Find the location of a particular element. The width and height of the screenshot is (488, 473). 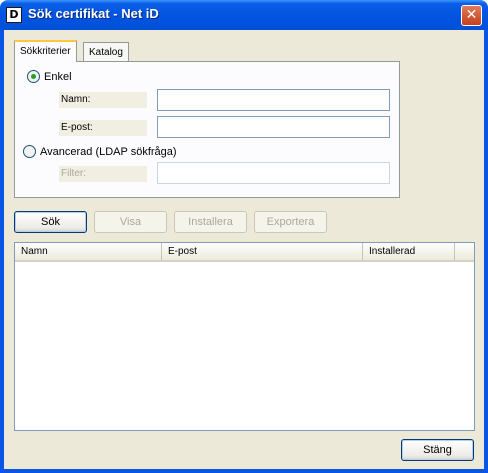

title-bar: D Sök certifikat - Net iD ✕ is located at coordinates (244, 15).